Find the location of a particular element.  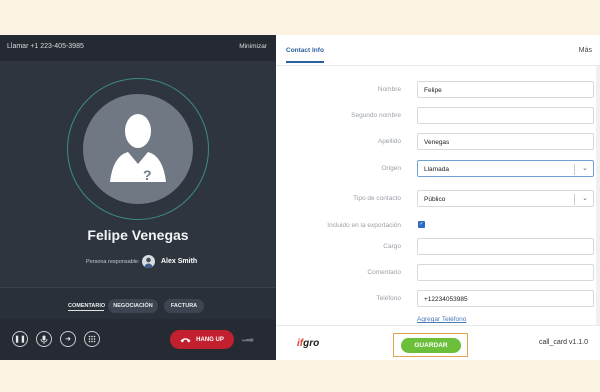

field-label: Incluido en la exportación is located at coordinates (364, 225).